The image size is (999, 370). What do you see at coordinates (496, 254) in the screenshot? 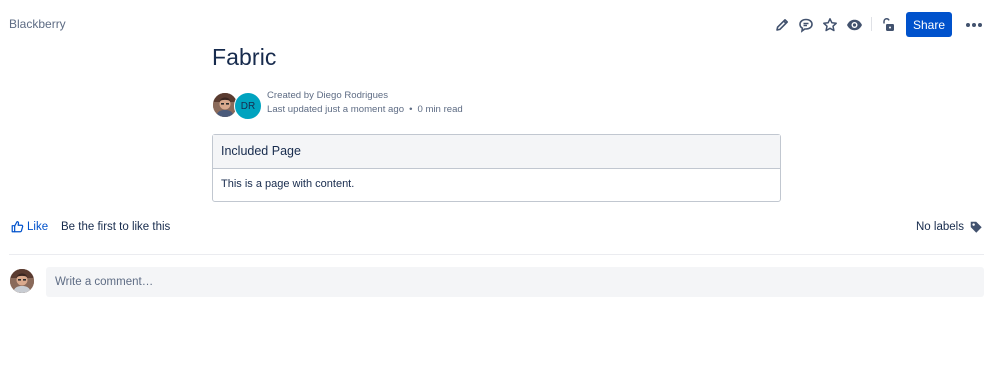
I see `comments-divider` at bounding box center [496, 254].